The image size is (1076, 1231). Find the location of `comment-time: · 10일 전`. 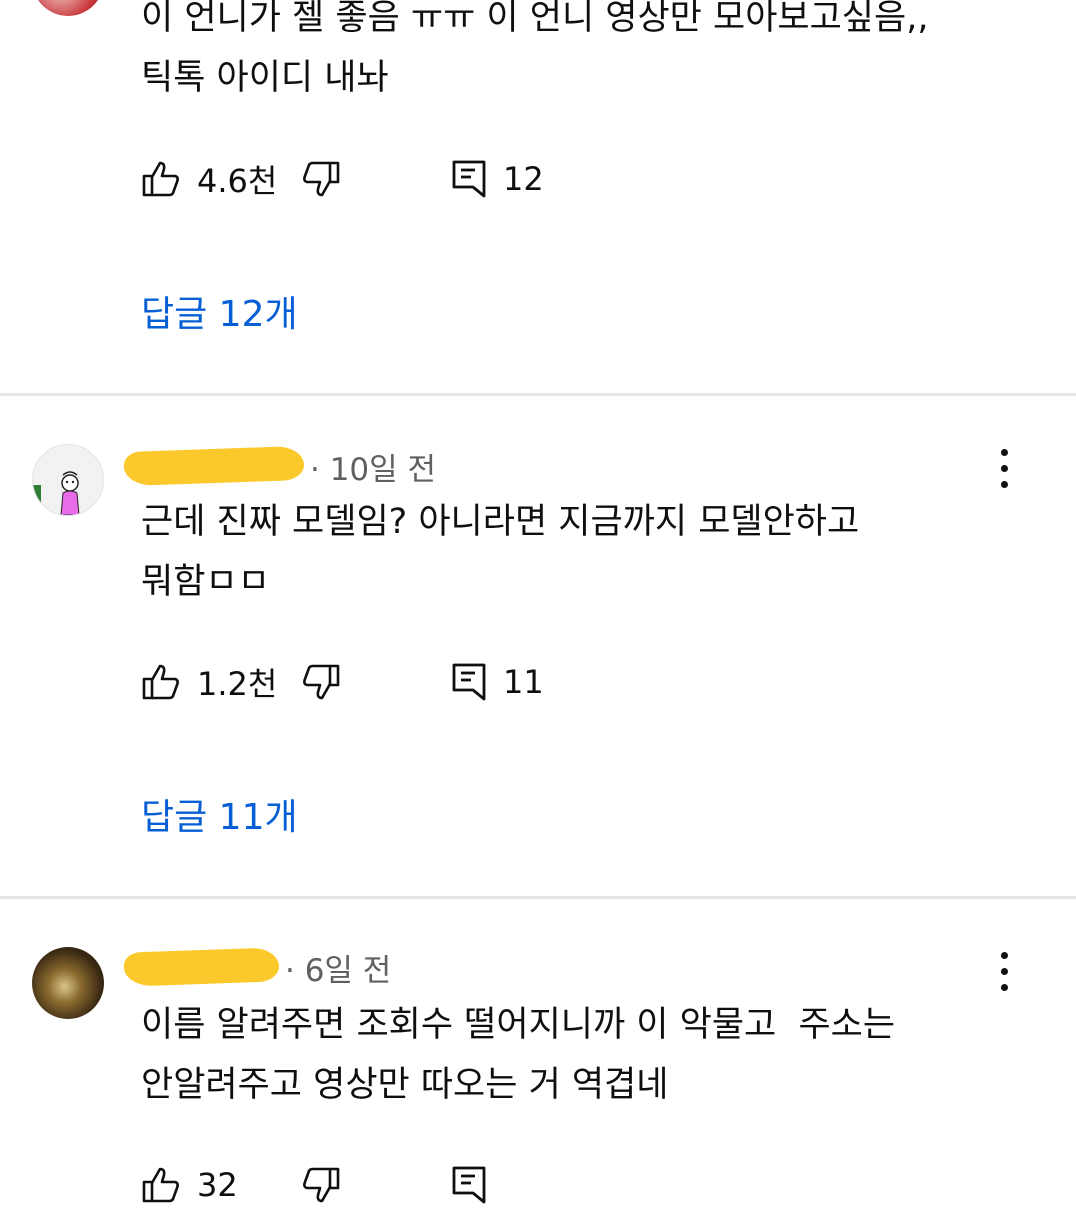

comment-time: · 10일 전 is located at coordinates (373, 469).